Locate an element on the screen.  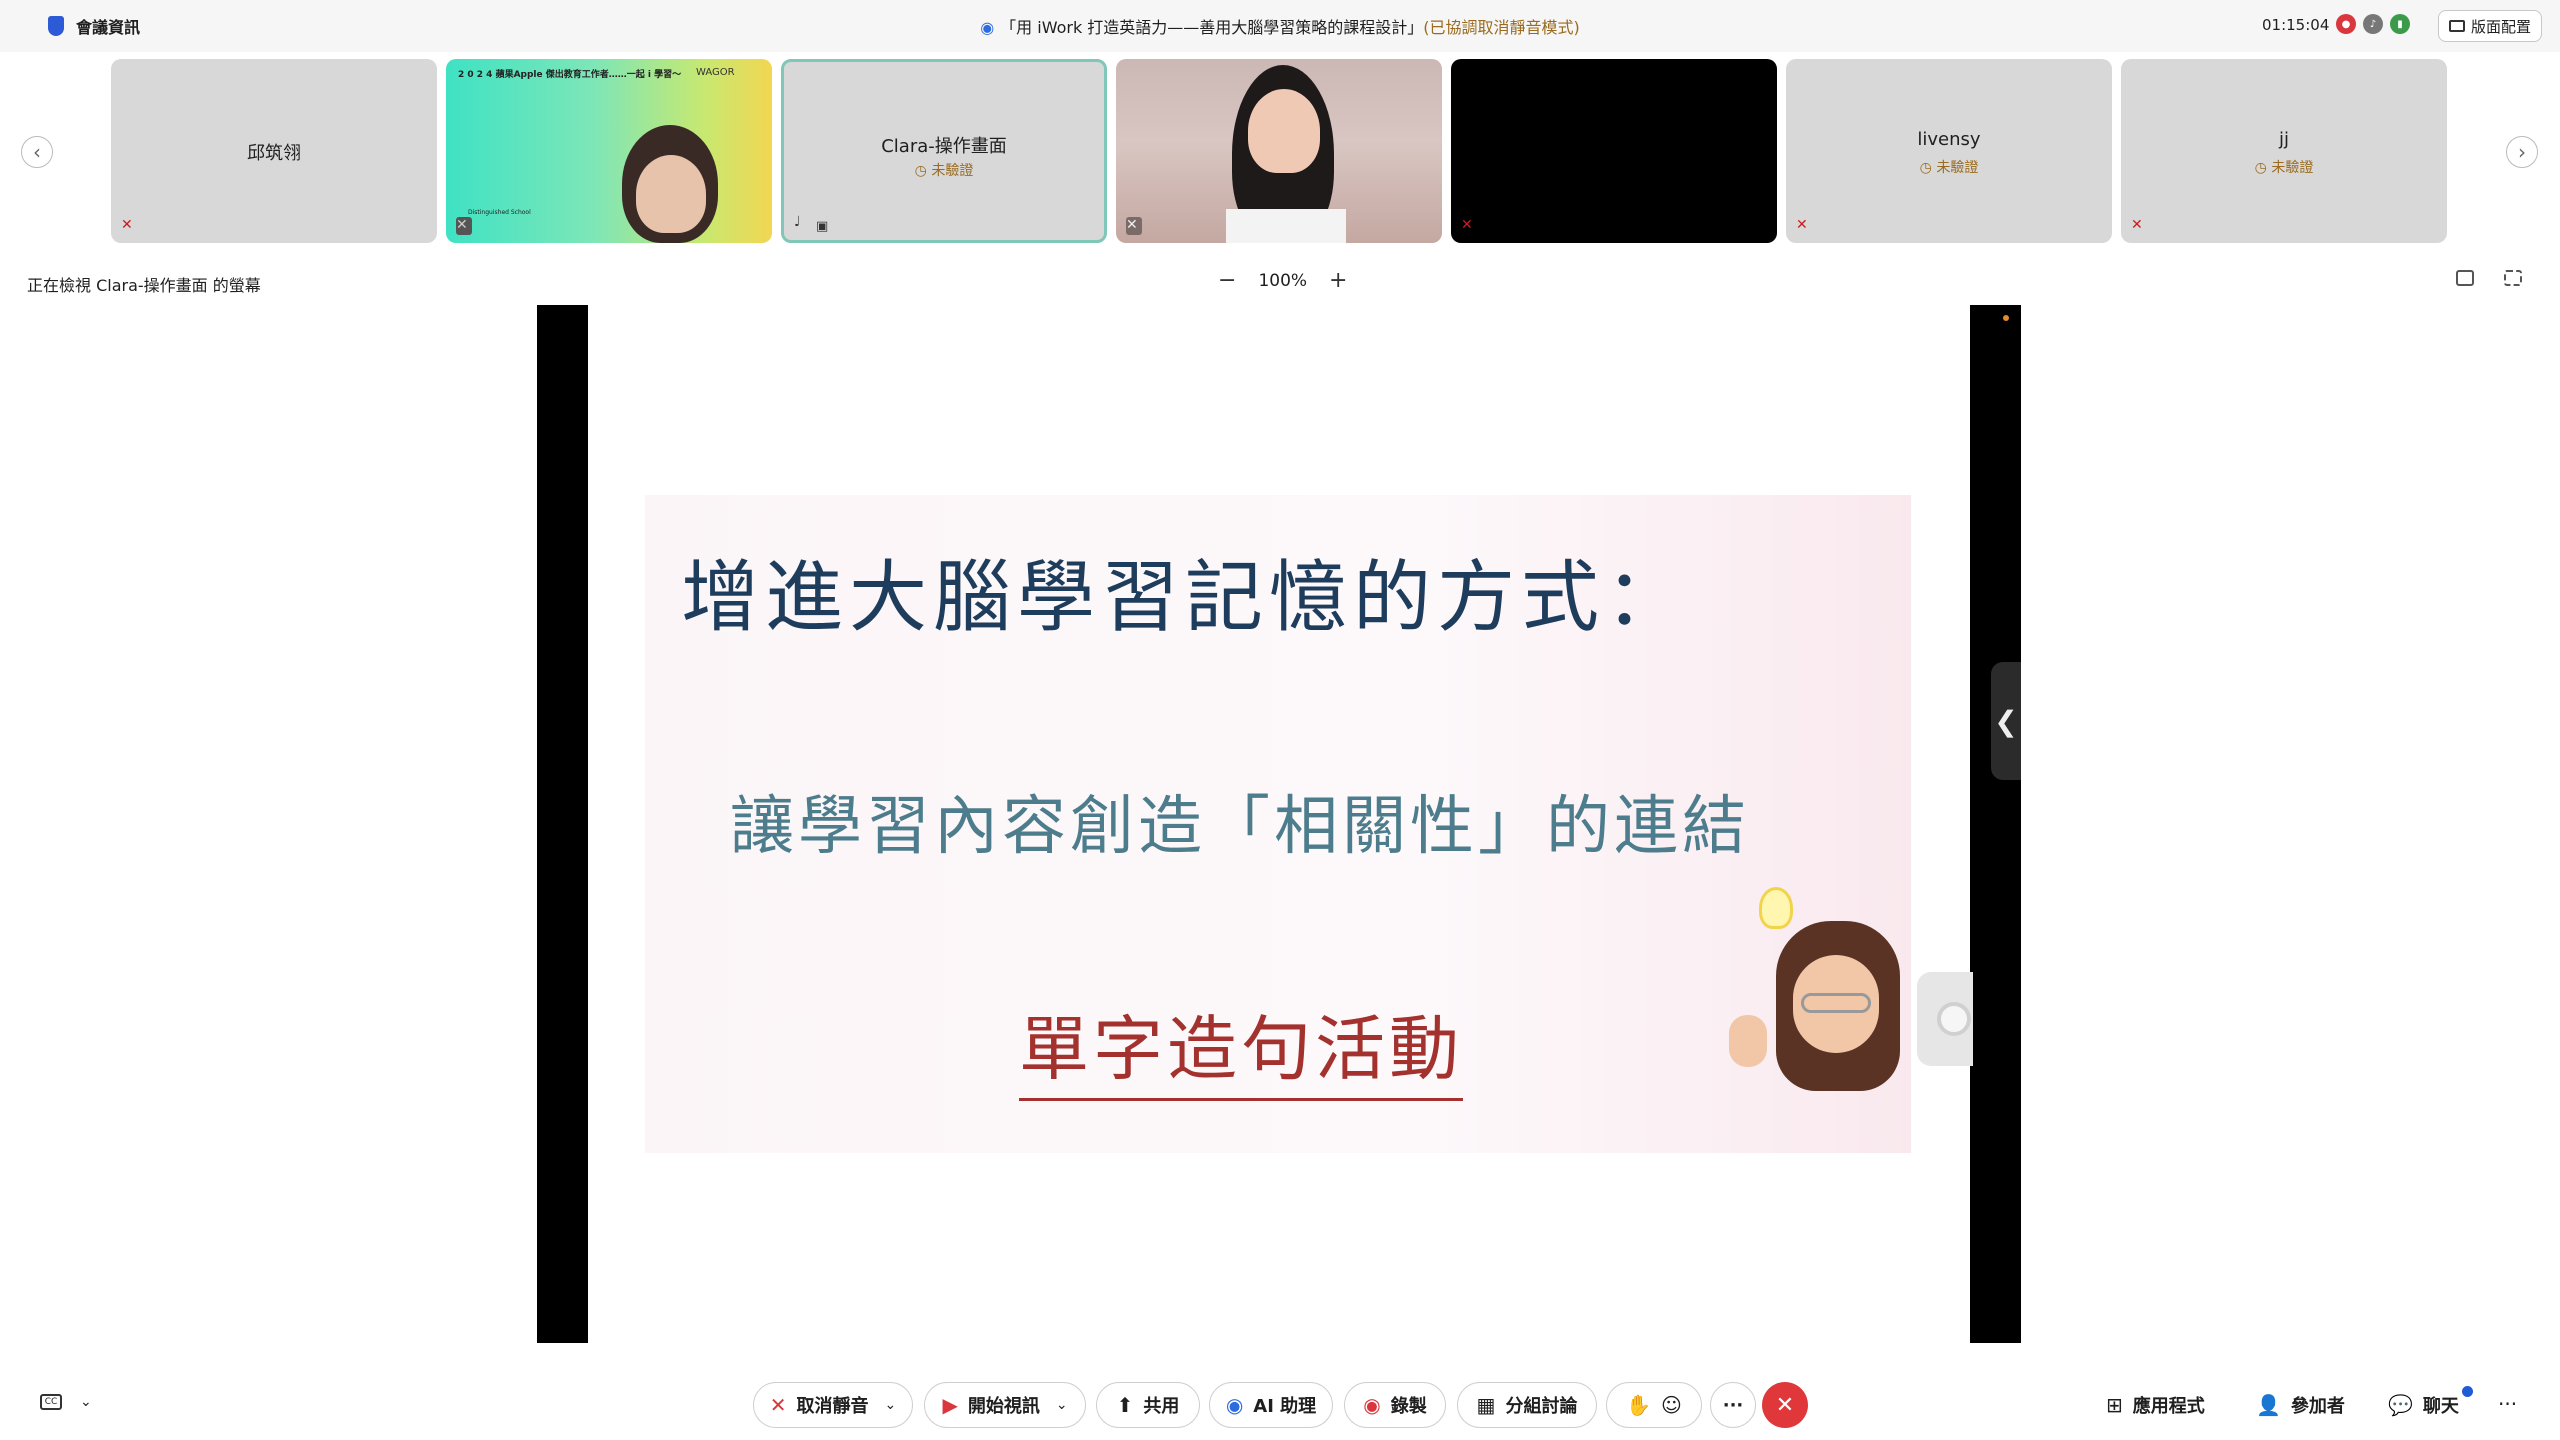
audio-status-icon: ♪ is located at coordinates (2373, 24).